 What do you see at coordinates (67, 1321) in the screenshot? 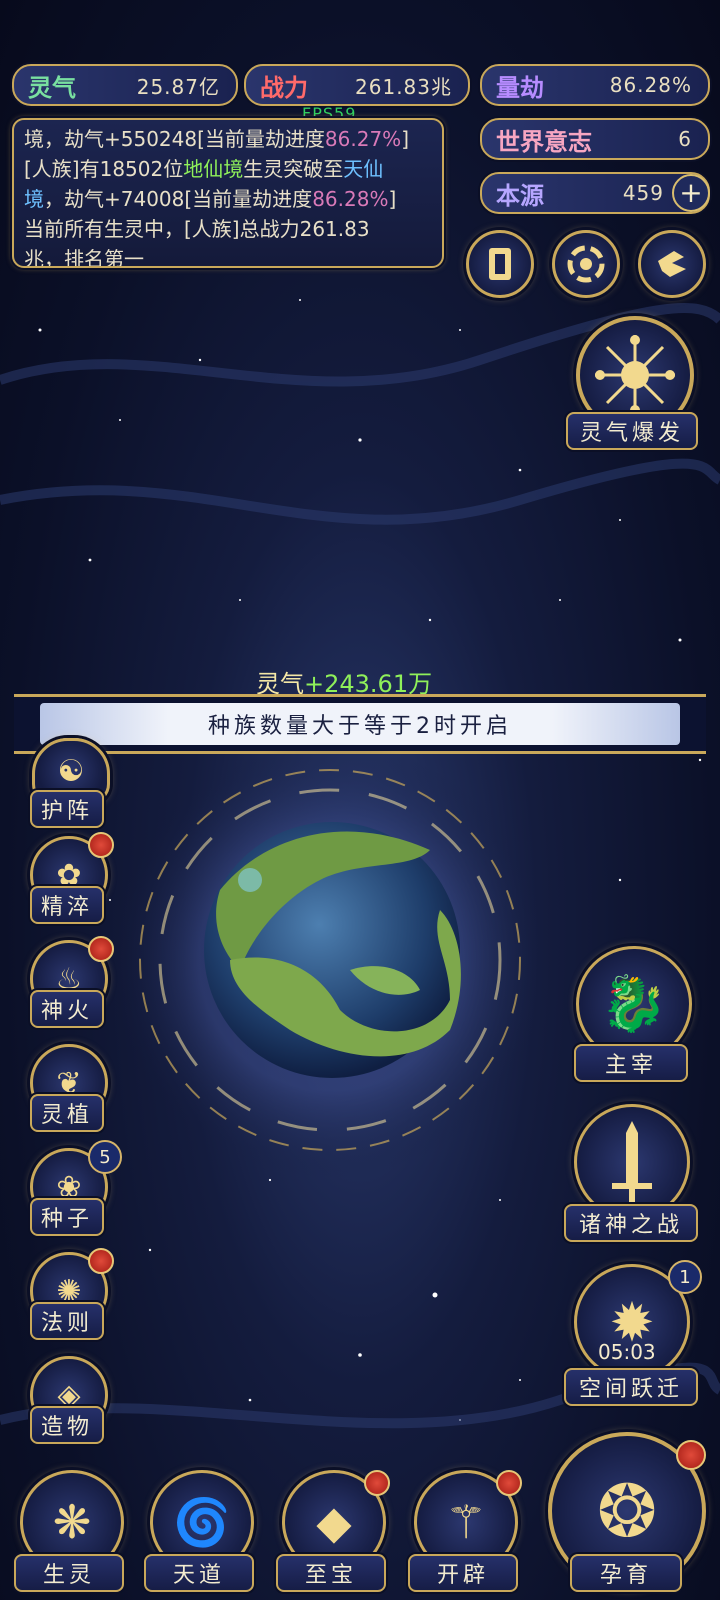
I see `menu-label: 法则` at bounding box center [67, 1321].